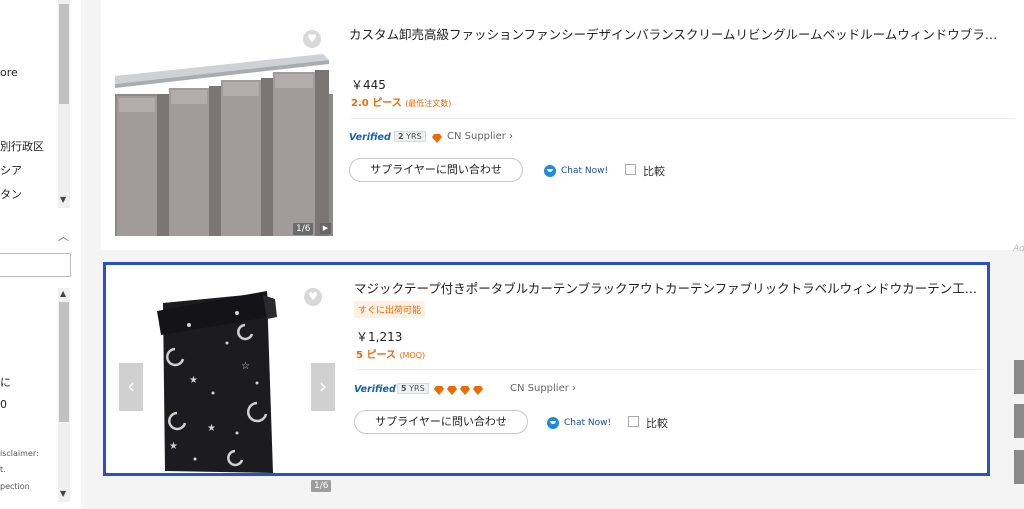 The height and width of the screenshot is (509, 1024). What do you see at coordinates (379, 337) in the screenshot?
I see `product-price: ￥1,213` at bounding box center [379, 337].